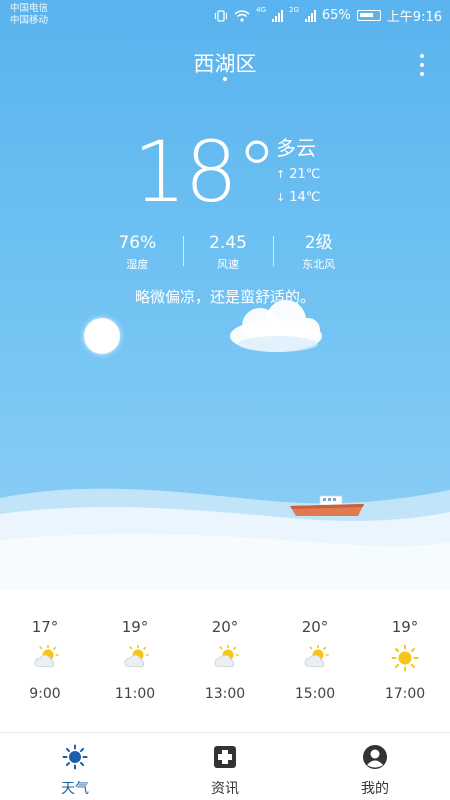 This screenshot has height=800, width=450. I want to click on location-title: 西湖区, so click(225, 63).